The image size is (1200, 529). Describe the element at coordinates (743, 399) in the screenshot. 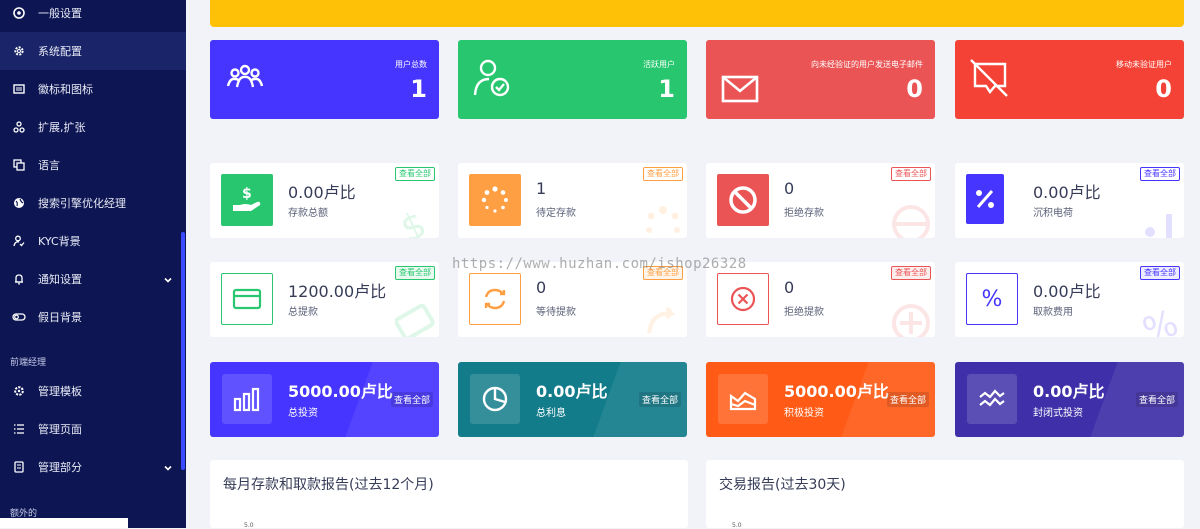

I see `area-chart-icon` at that location.